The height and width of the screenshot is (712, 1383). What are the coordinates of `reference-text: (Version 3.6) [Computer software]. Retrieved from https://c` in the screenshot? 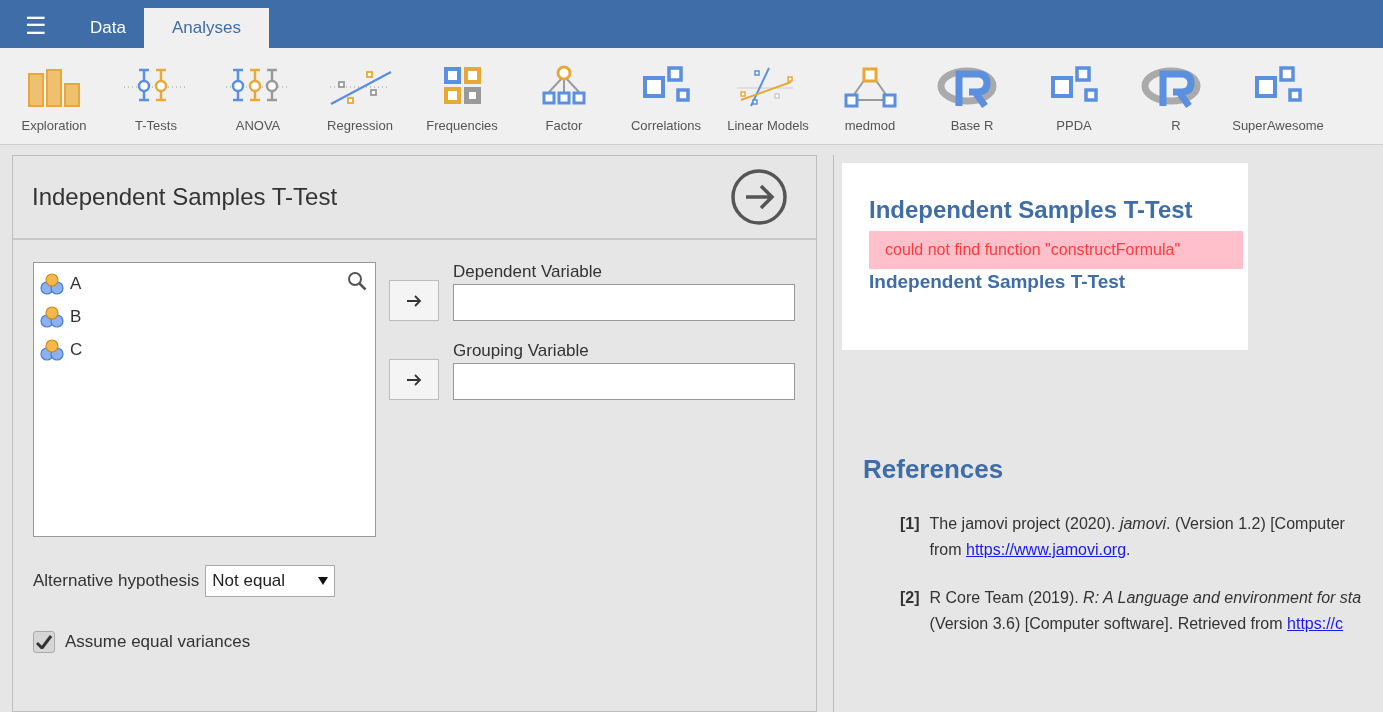 It's located at (1137, 624).